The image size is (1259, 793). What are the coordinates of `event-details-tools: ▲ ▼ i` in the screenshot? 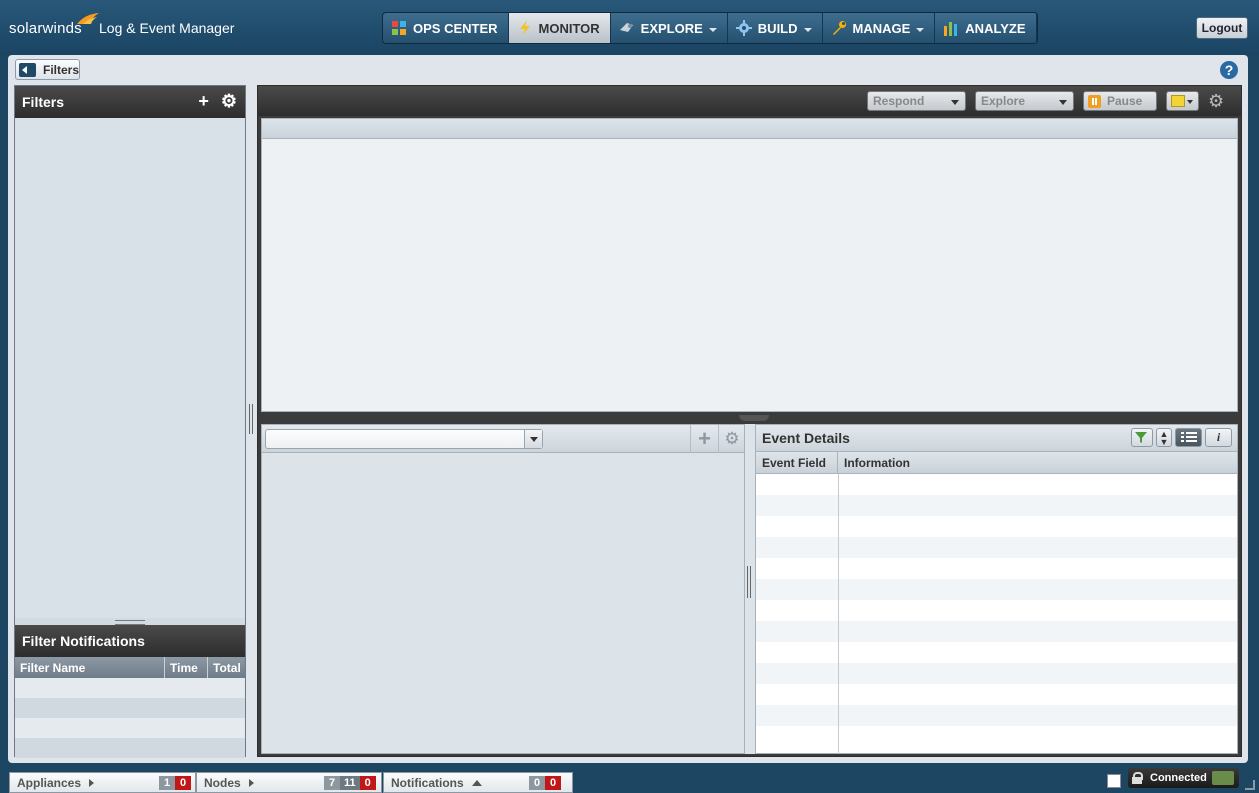 It's located at (1181, 437).